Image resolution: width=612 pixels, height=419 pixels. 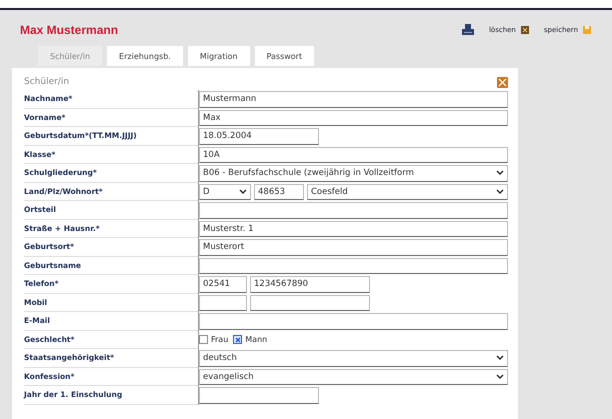 What do you see at coordinates (353, 247) in the screenshot?
I see `text-field: Musterort` at bounding box center [353, 247].